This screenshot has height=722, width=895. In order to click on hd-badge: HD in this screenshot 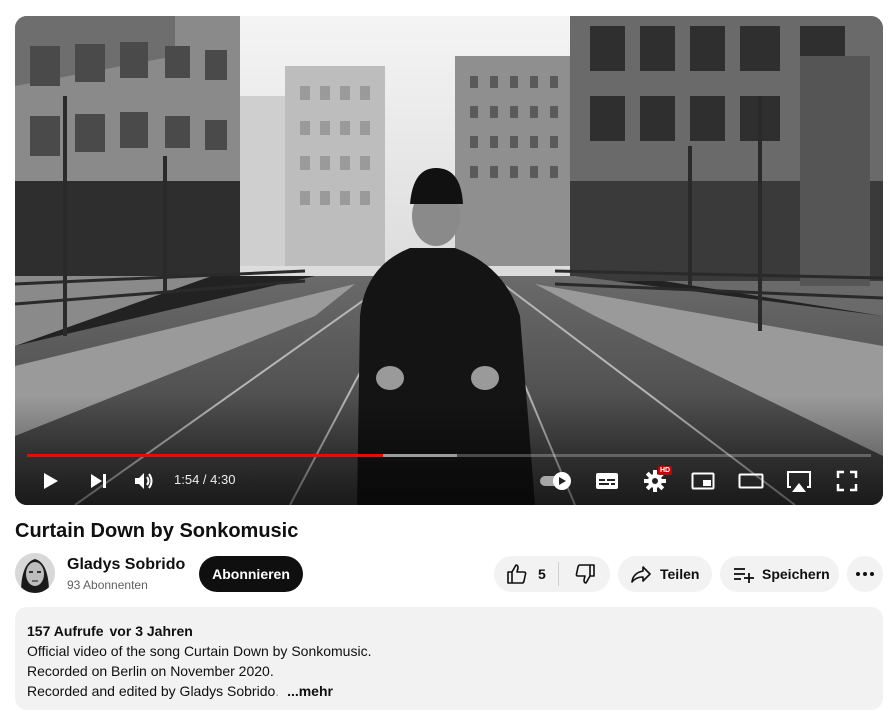, I will do `click(665, 470)`.